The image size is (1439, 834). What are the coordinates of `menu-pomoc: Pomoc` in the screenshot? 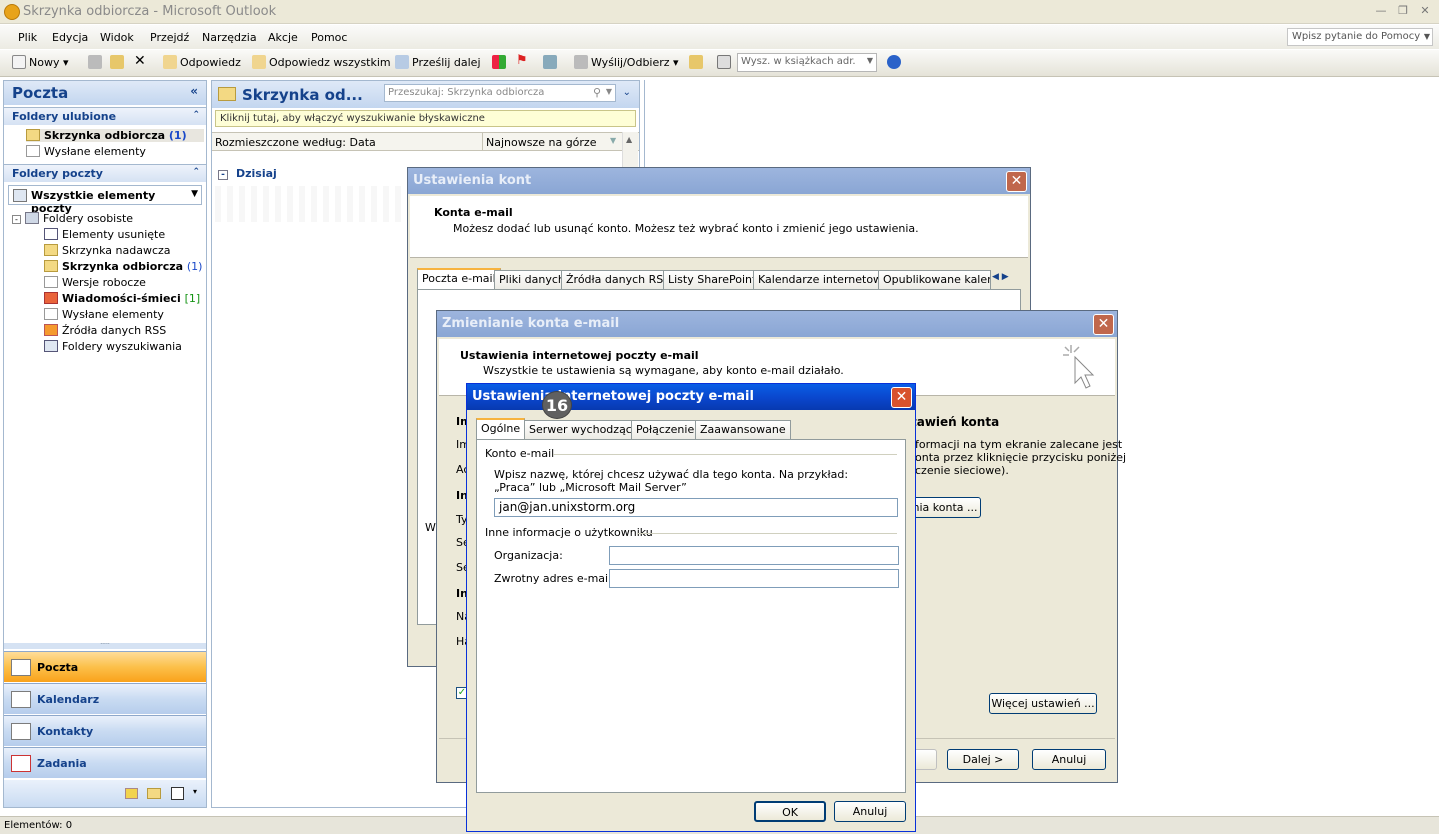 It's located at (329, 37).